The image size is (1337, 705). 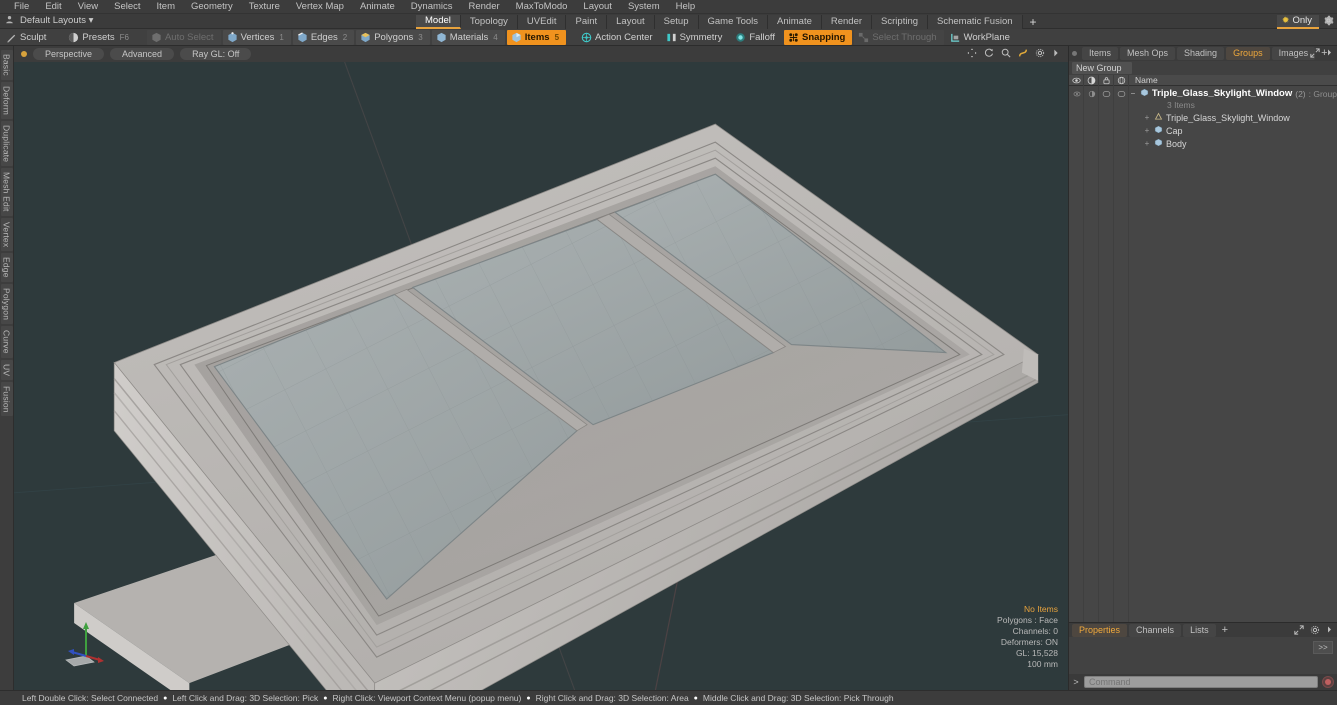 I want to click on view-mode-button: Perspective, so click(x=69, y=54).